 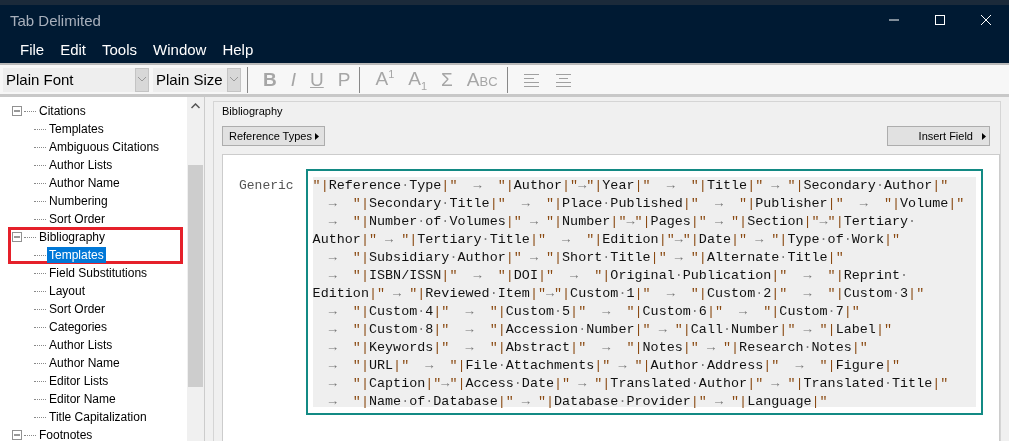 What do you see at coordinates (82, 399) in the screenshot?
I see `tree-item: Editor Name` at bounding box center [82, 399].